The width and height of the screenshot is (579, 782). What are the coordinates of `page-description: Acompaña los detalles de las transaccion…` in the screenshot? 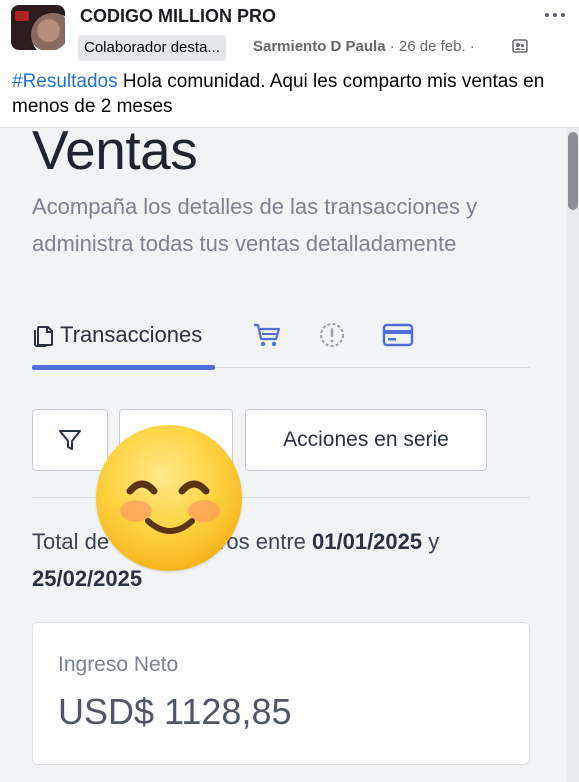 It's located at (255, 225).